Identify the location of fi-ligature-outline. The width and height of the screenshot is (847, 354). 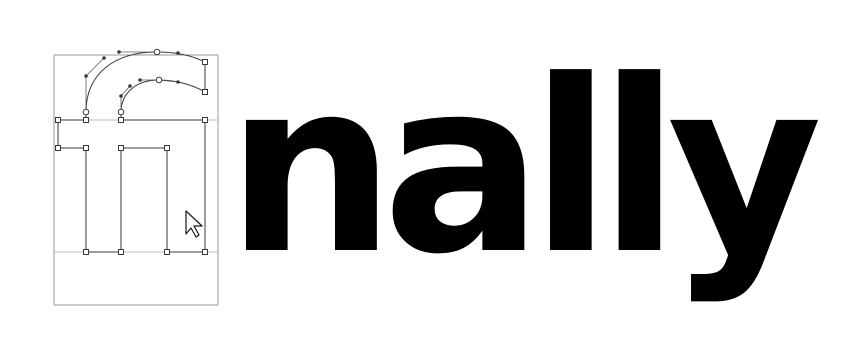
(131, 152).